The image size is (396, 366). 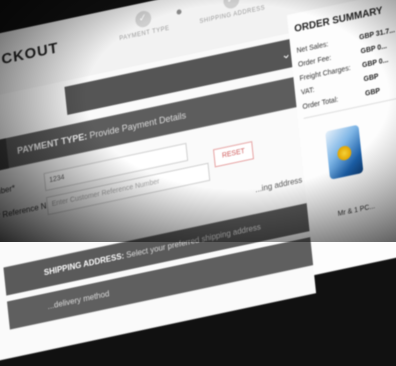 I want to click on po-number-label: ...mber*, so click(x=8, y=191).